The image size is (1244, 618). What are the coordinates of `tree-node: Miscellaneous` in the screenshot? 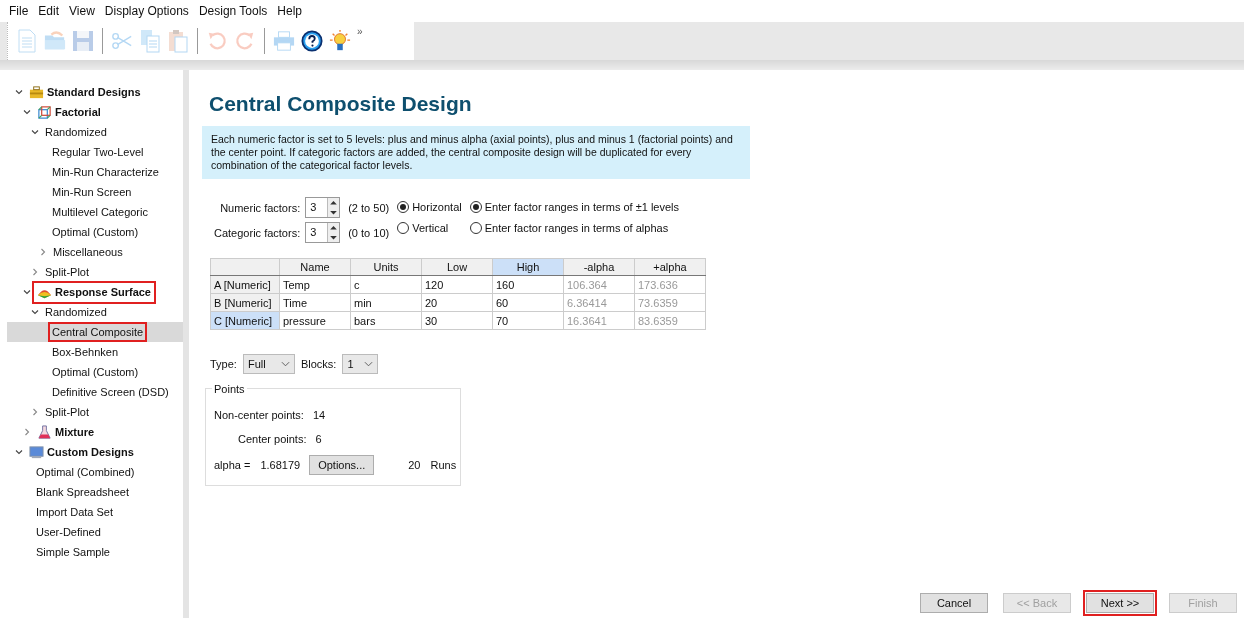 It's located at (88, 252).